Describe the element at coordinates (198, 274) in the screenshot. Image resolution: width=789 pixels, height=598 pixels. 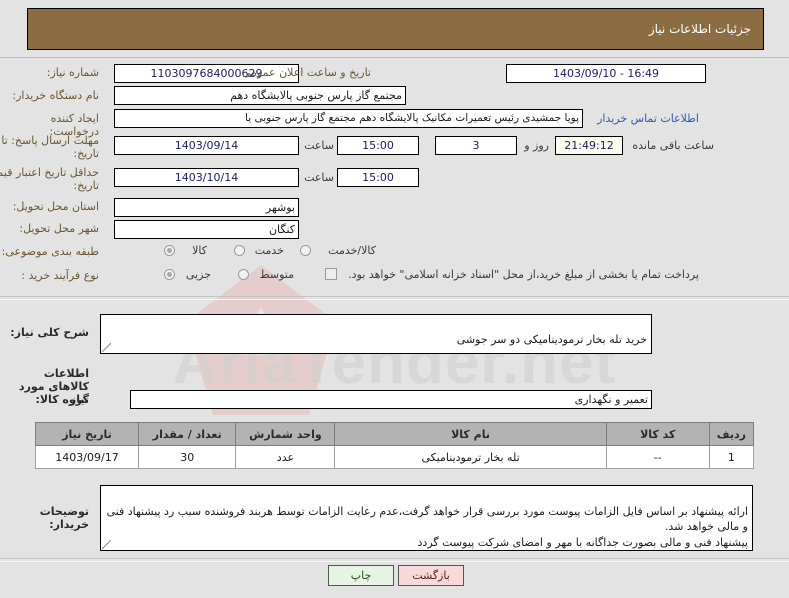
I see `radio-process-minor-label: جزیی` at that location.